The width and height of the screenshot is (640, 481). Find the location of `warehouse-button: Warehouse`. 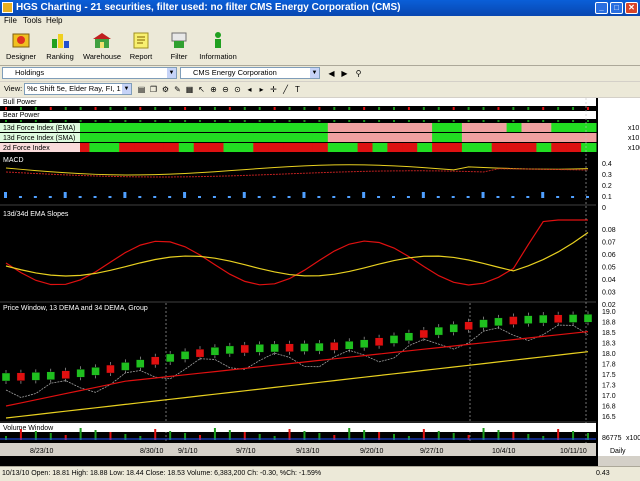

warehouse-button: Warehouse is located at coordinates (102, 47).